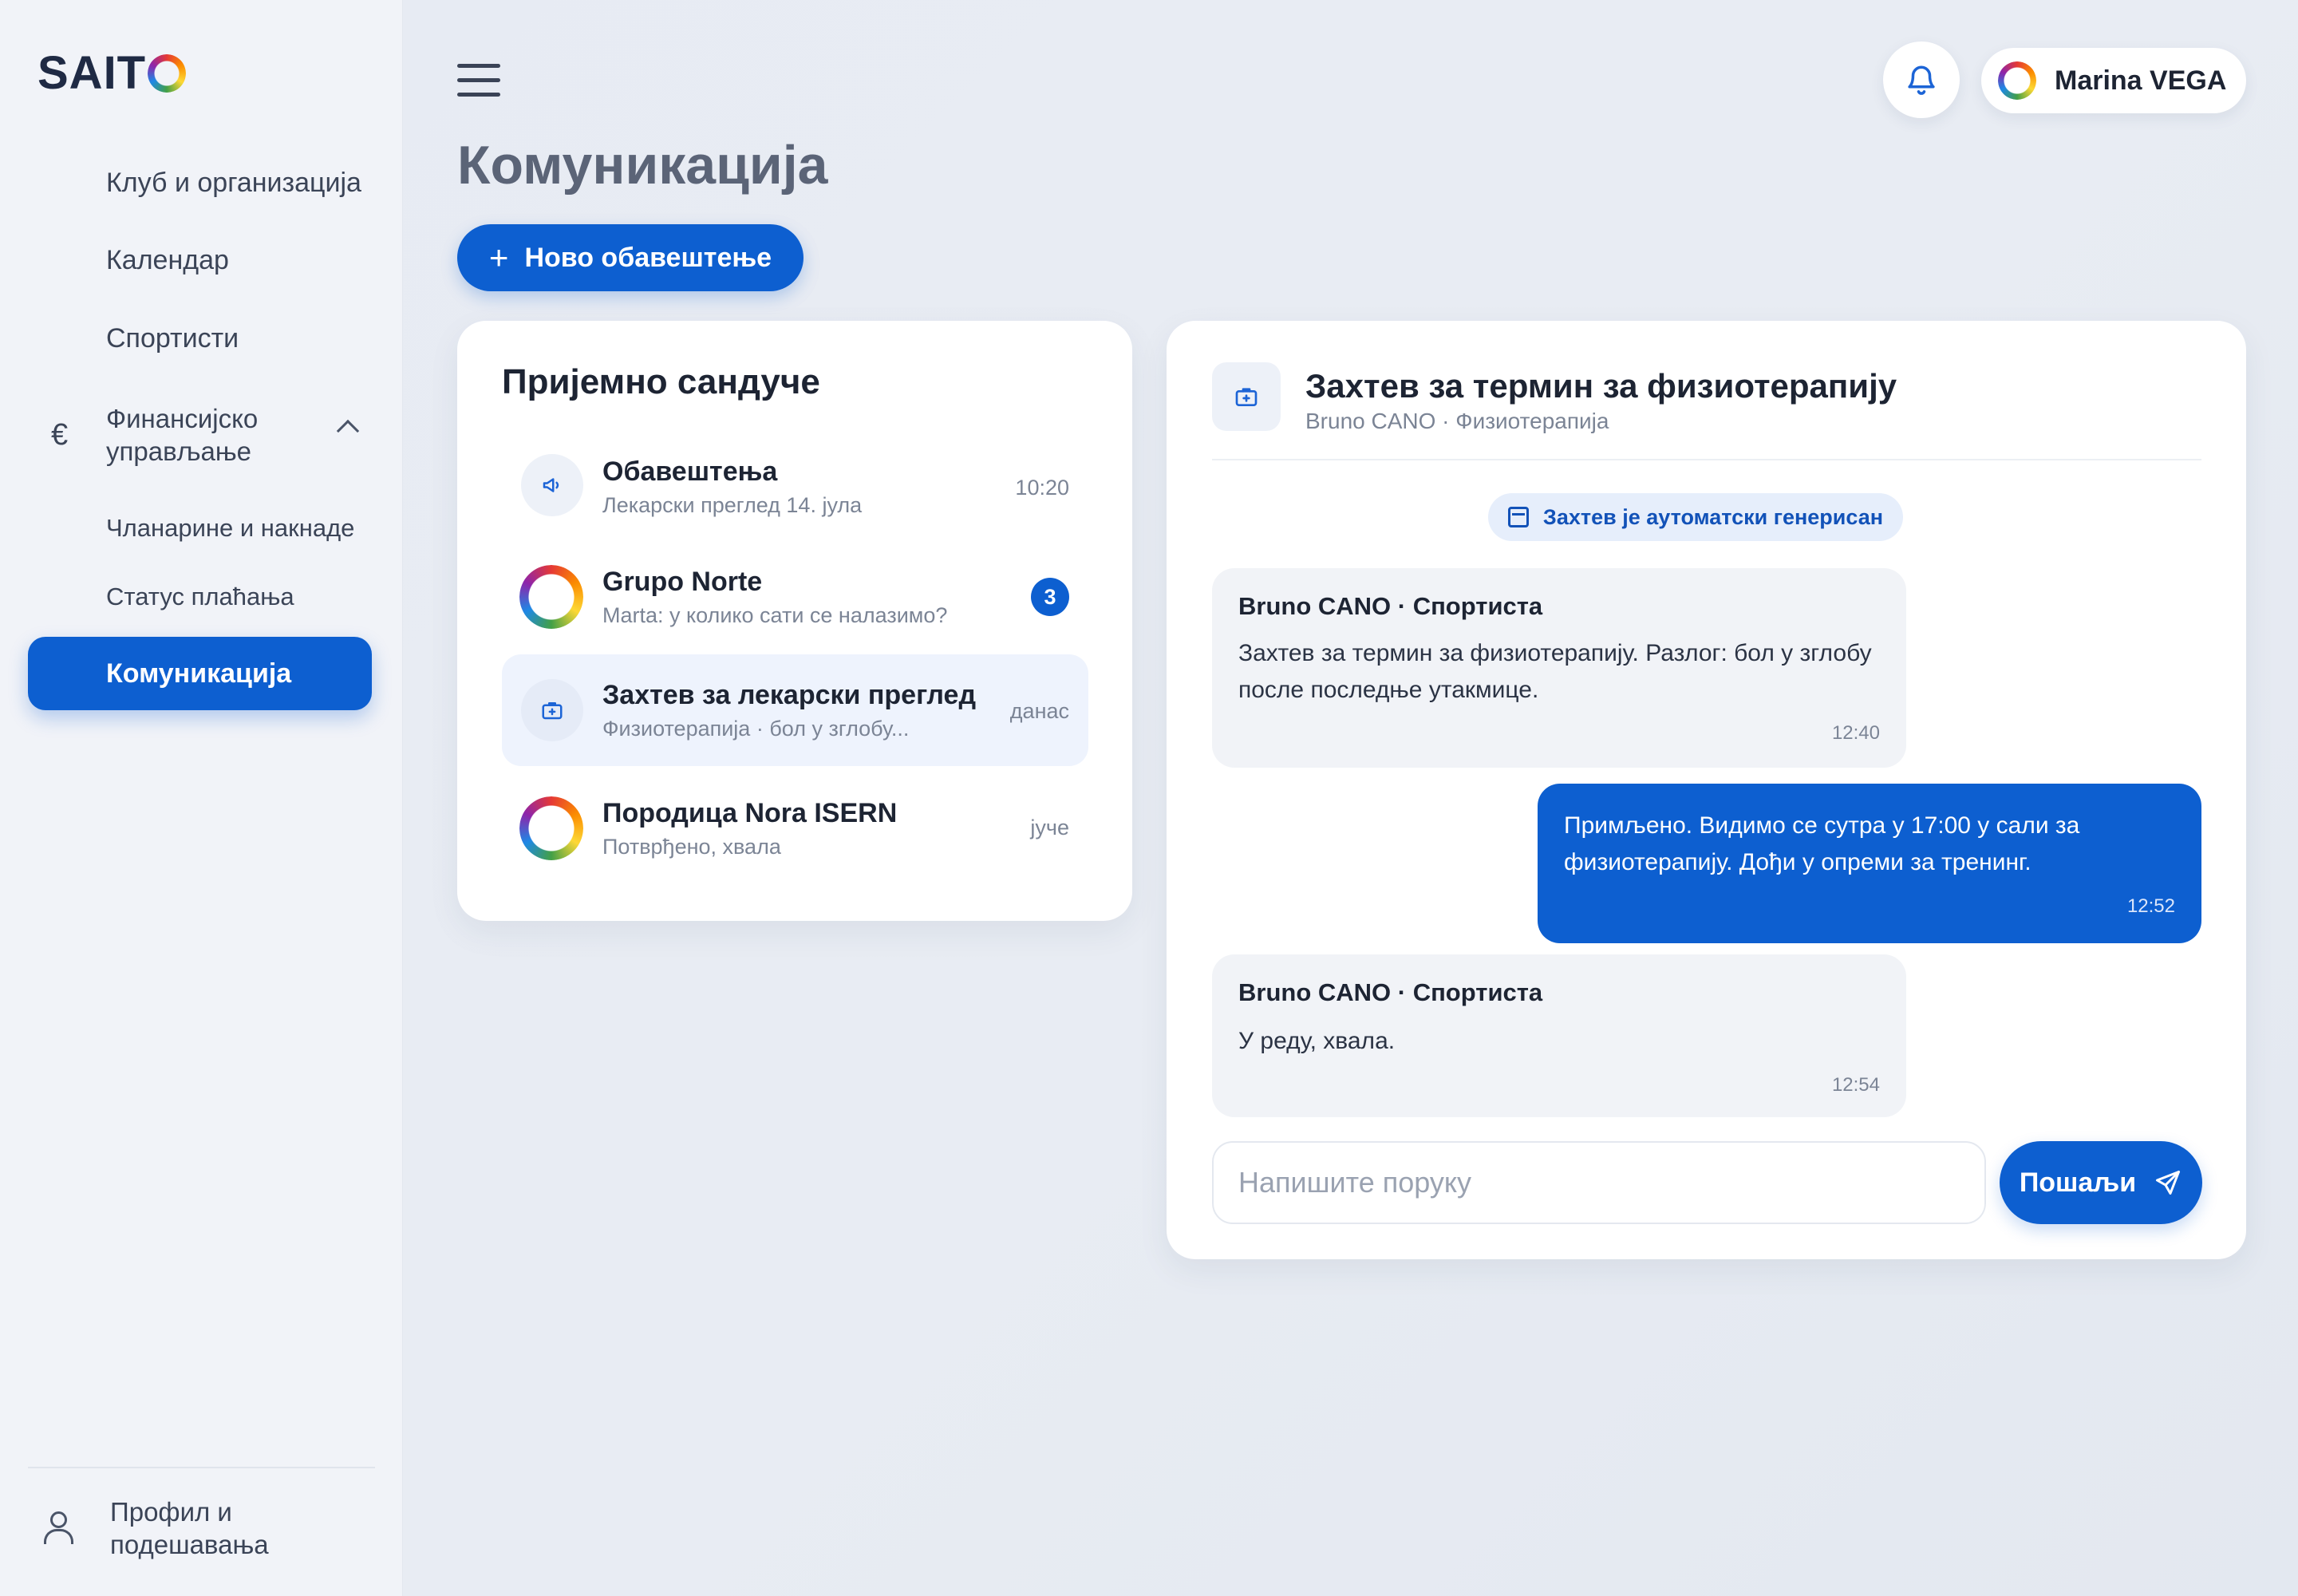 The width and height of the screenshot is (2298, 1596). I want to click on chevron-up-icon, so click(348, 431).